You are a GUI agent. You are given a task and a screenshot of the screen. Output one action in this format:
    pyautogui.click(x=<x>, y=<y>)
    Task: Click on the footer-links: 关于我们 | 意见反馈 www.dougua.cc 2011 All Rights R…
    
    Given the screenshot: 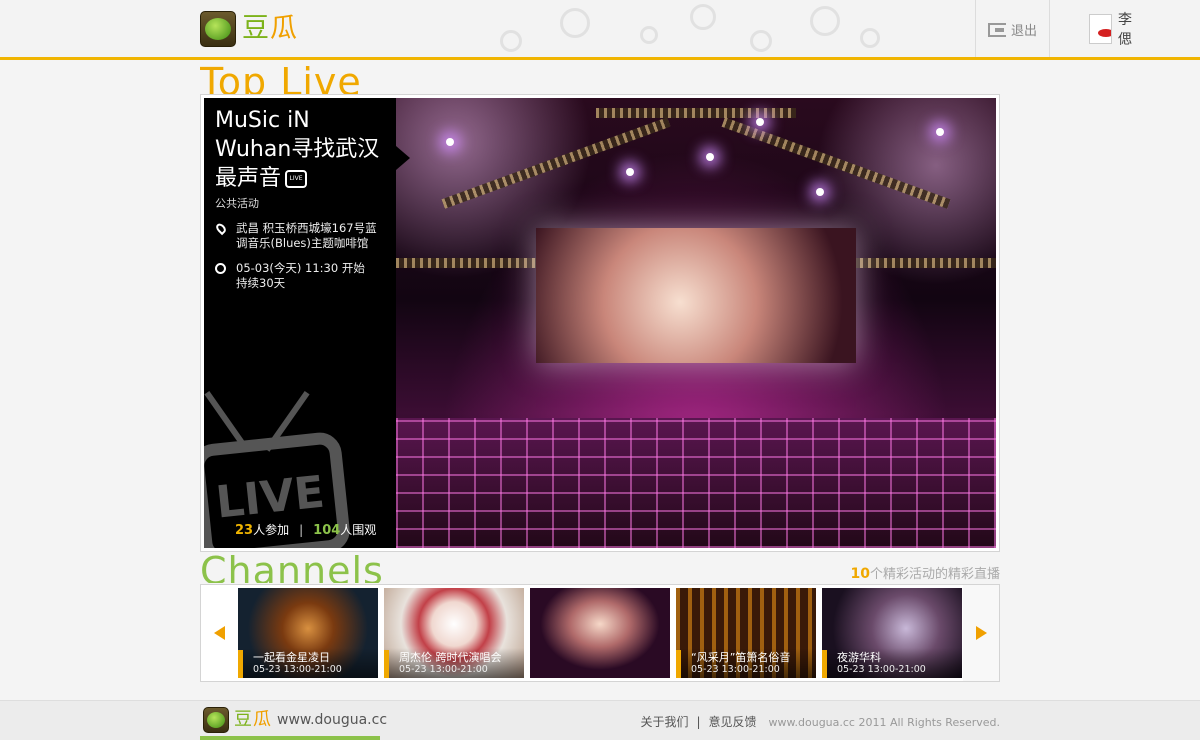 What is the action you would take?
    pyautogui.click(x=820, y=722)
    